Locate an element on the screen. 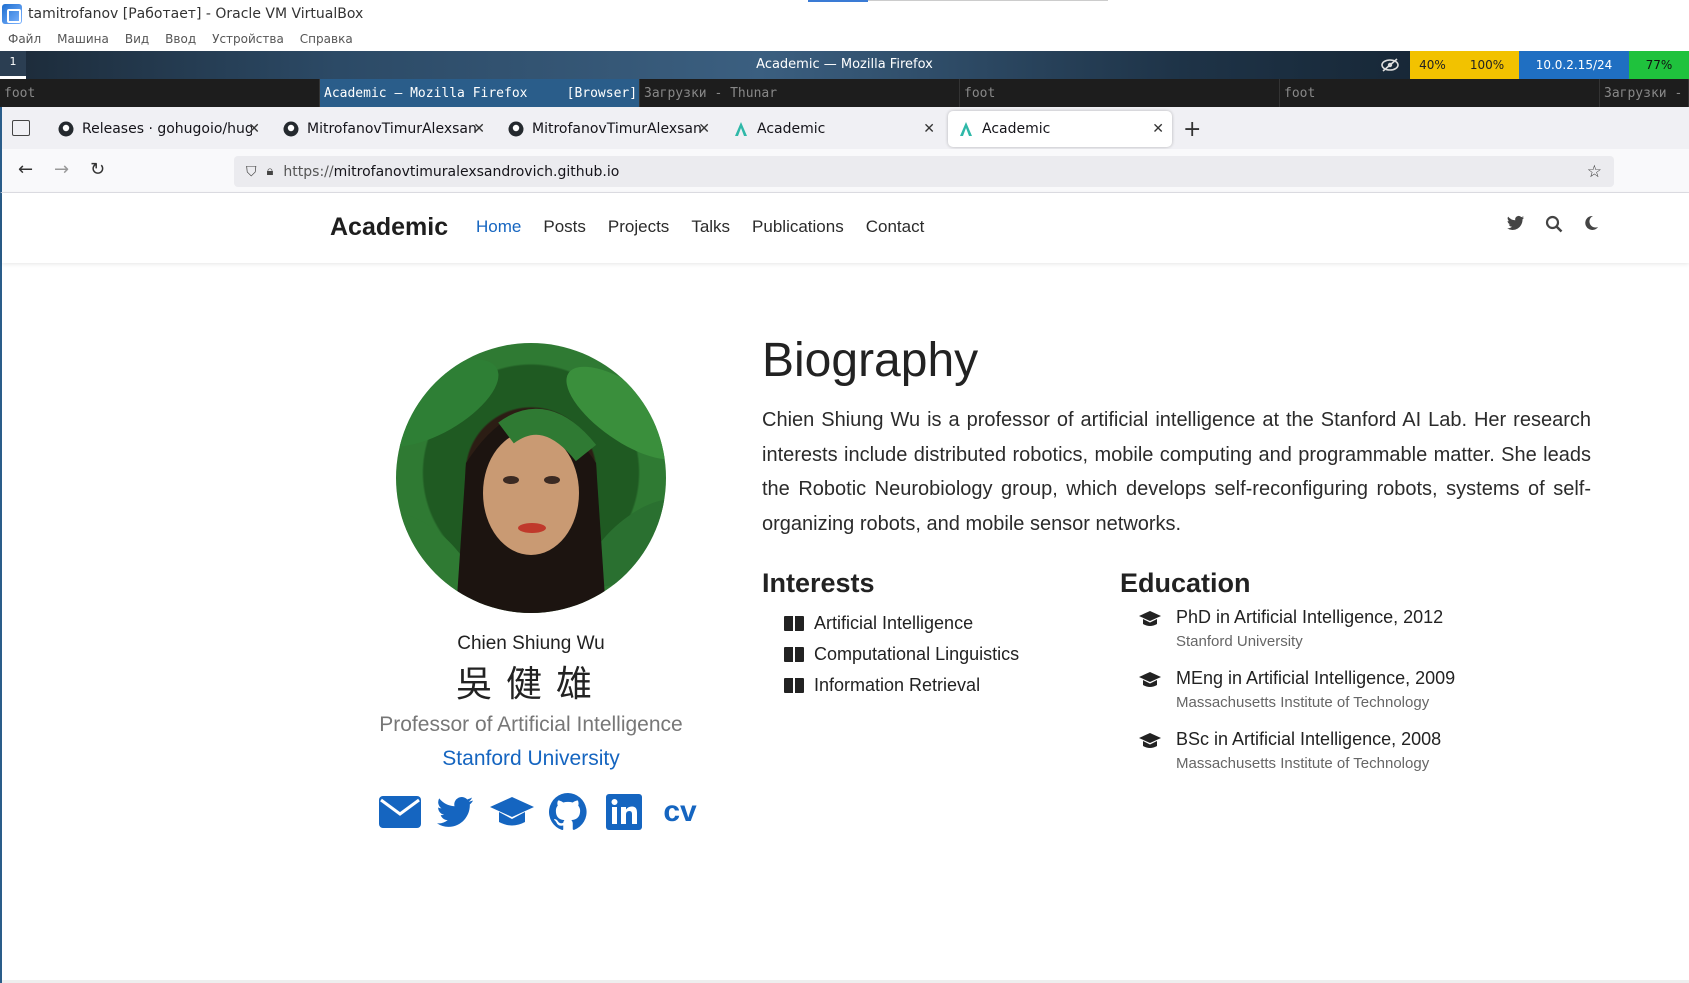  list-item: Computational Linguistics is located at coordinates (901, 654).